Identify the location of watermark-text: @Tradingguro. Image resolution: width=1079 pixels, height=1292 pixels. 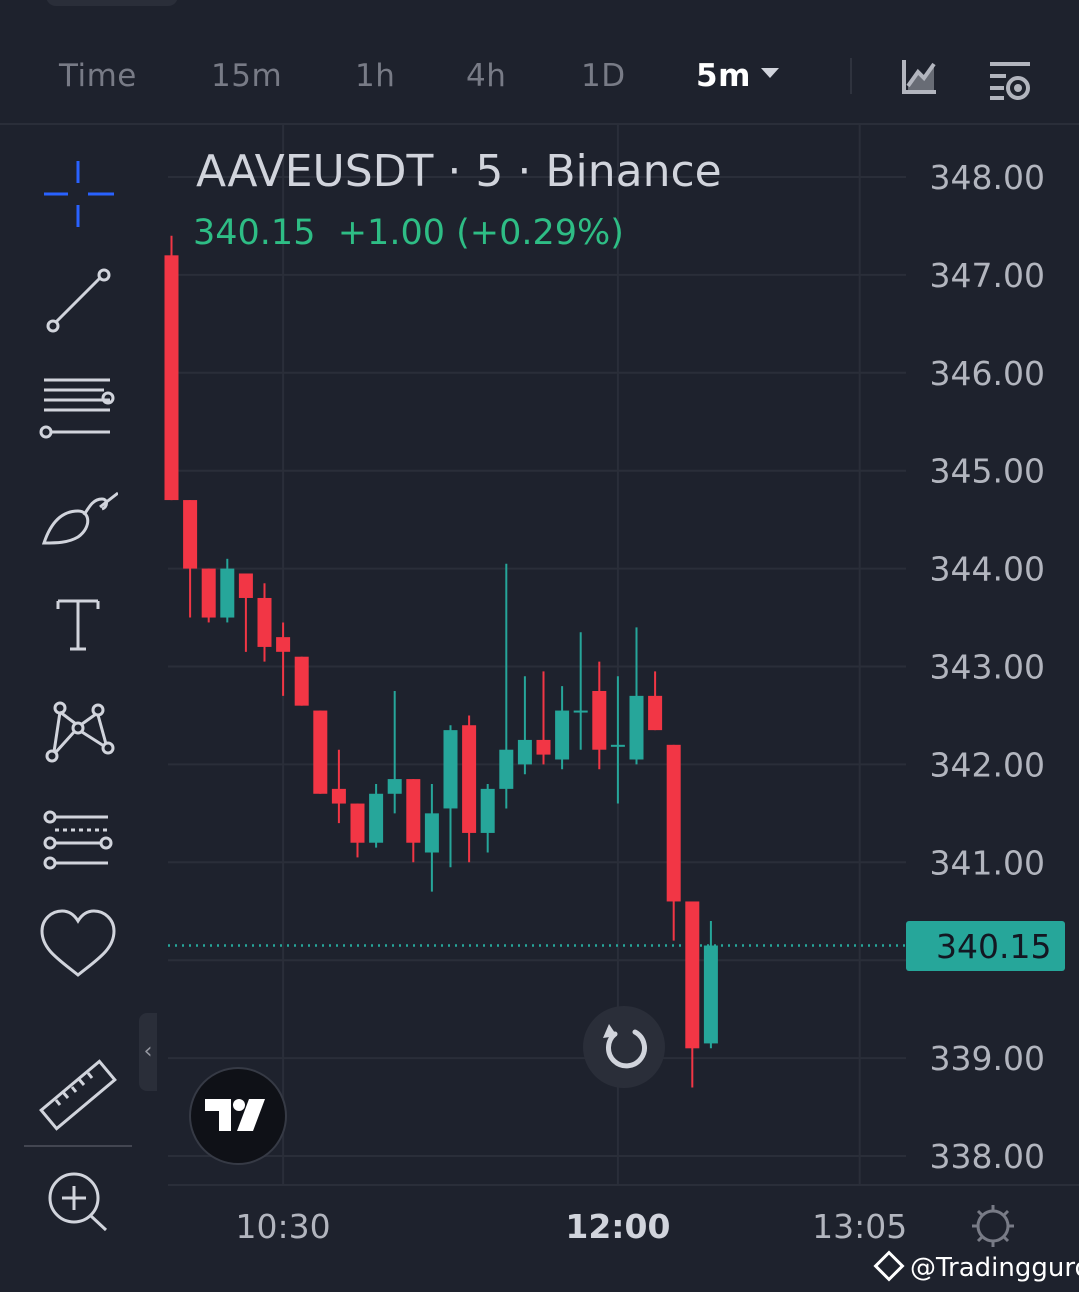
(994, 1268).